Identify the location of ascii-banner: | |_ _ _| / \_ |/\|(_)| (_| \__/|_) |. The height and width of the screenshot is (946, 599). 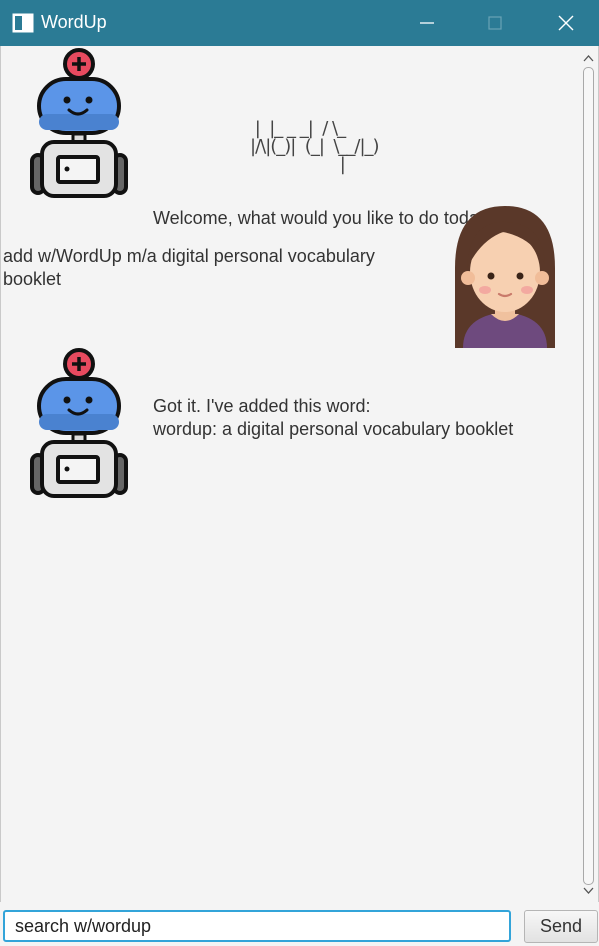
(315, 147).